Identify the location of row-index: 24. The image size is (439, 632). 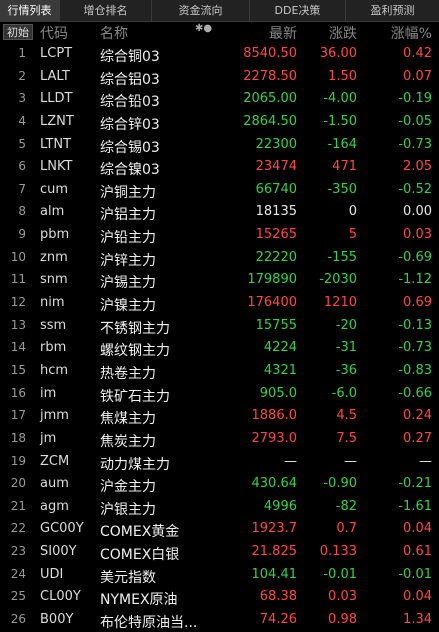
(18, 573).